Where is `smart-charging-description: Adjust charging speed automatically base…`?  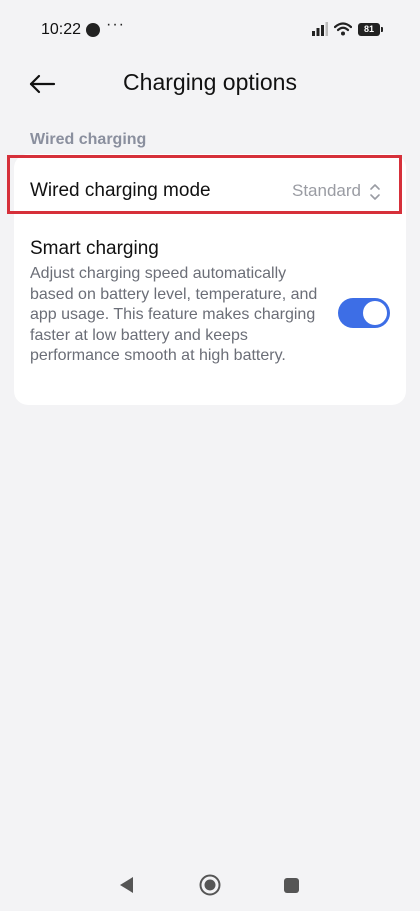
smart-charging-description: Adjust charging speed automatically base… is located at coordinates (174, 314).